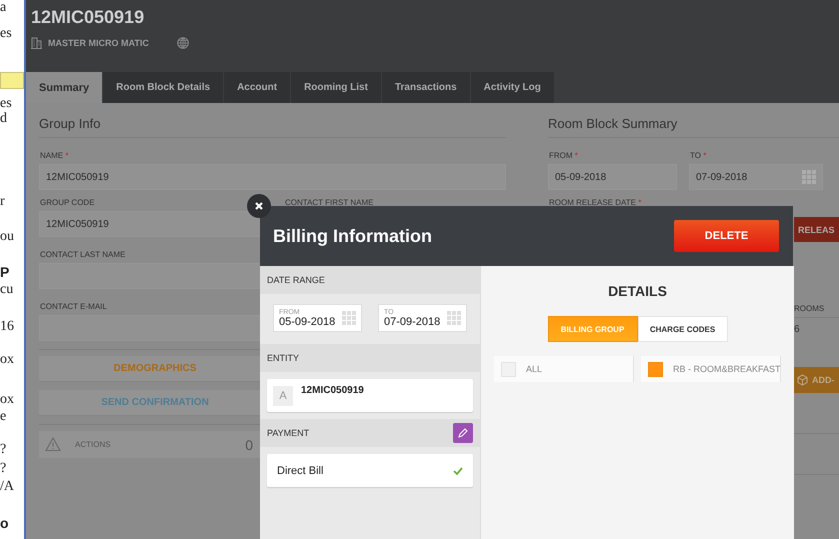 Image resolution: width=839 pixels, height=539 pixels. Describe the element at coordinates (98, 43) in the screenshot. I see `company-name: MASTER MICRO MATIC` at that location.